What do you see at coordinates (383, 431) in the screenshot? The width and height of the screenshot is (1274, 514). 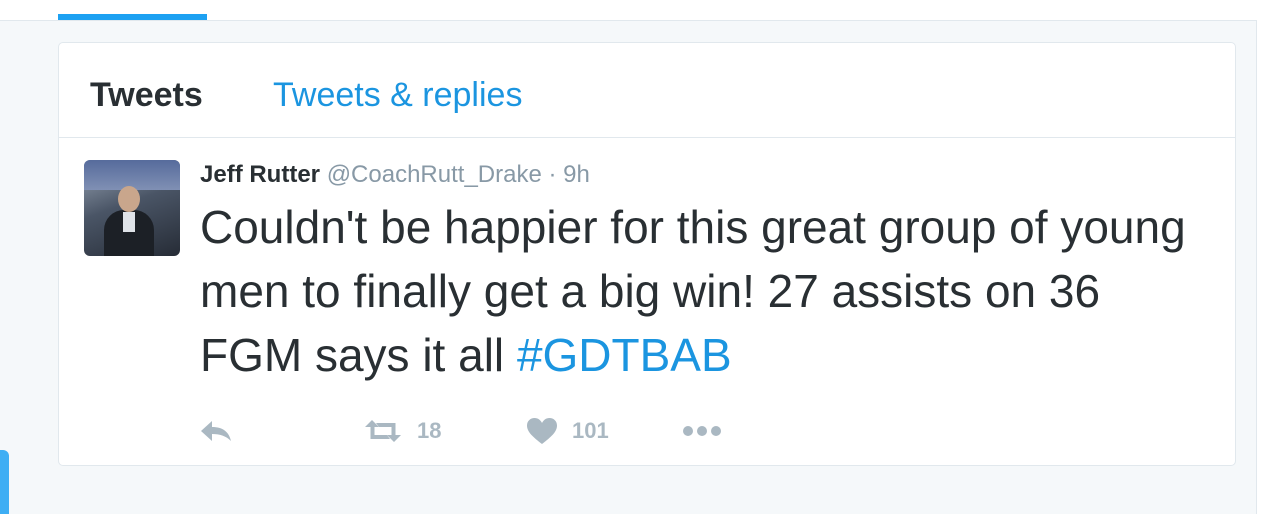 I see `retweet-icon` at bounding box center [383, 431].